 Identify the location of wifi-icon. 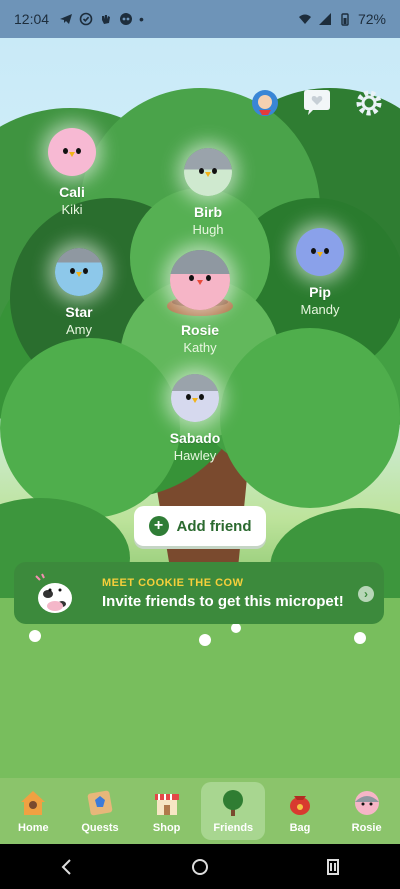
(304, 19).